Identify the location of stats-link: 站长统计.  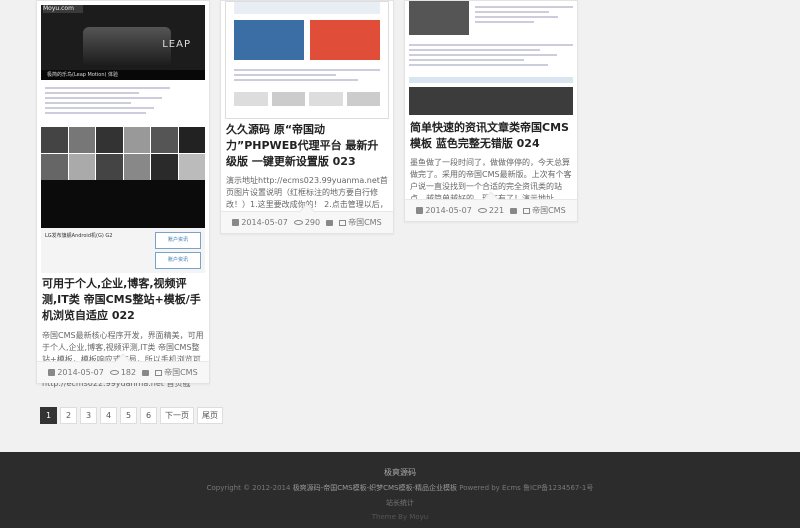
(400, 503).